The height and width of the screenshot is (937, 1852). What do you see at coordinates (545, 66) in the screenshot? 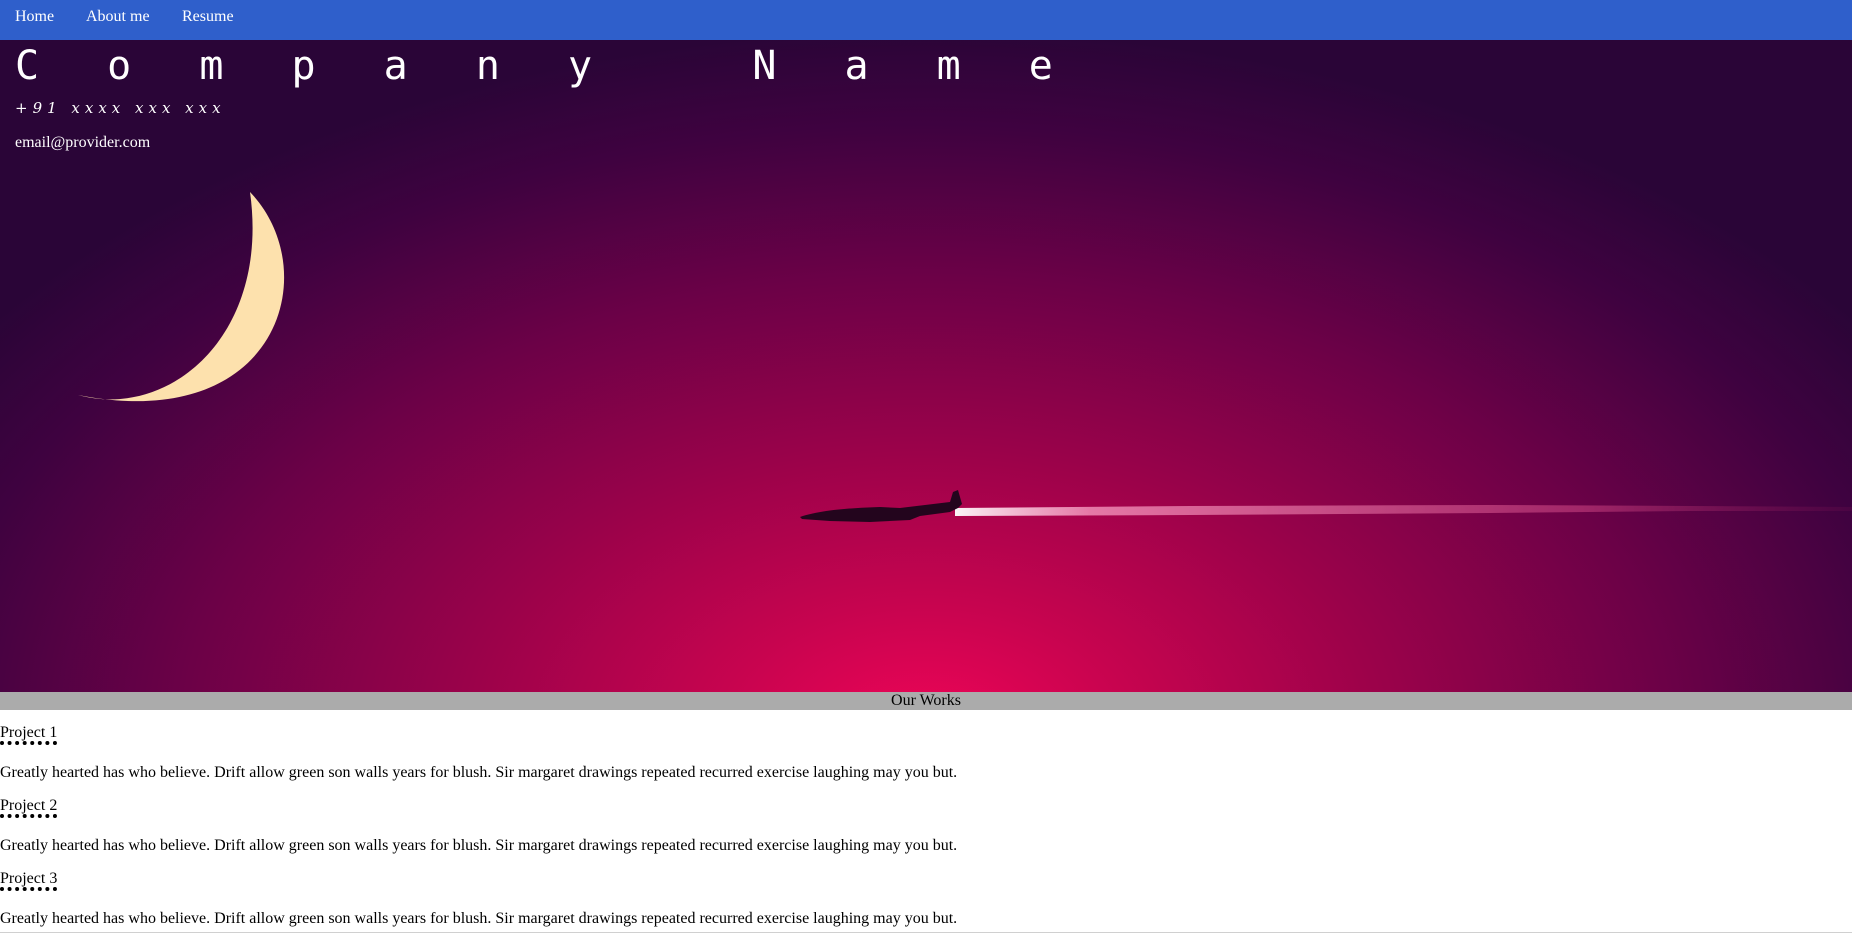
I see `company-name: C o m p a n y N a m e` at bounding box center [545, 66].